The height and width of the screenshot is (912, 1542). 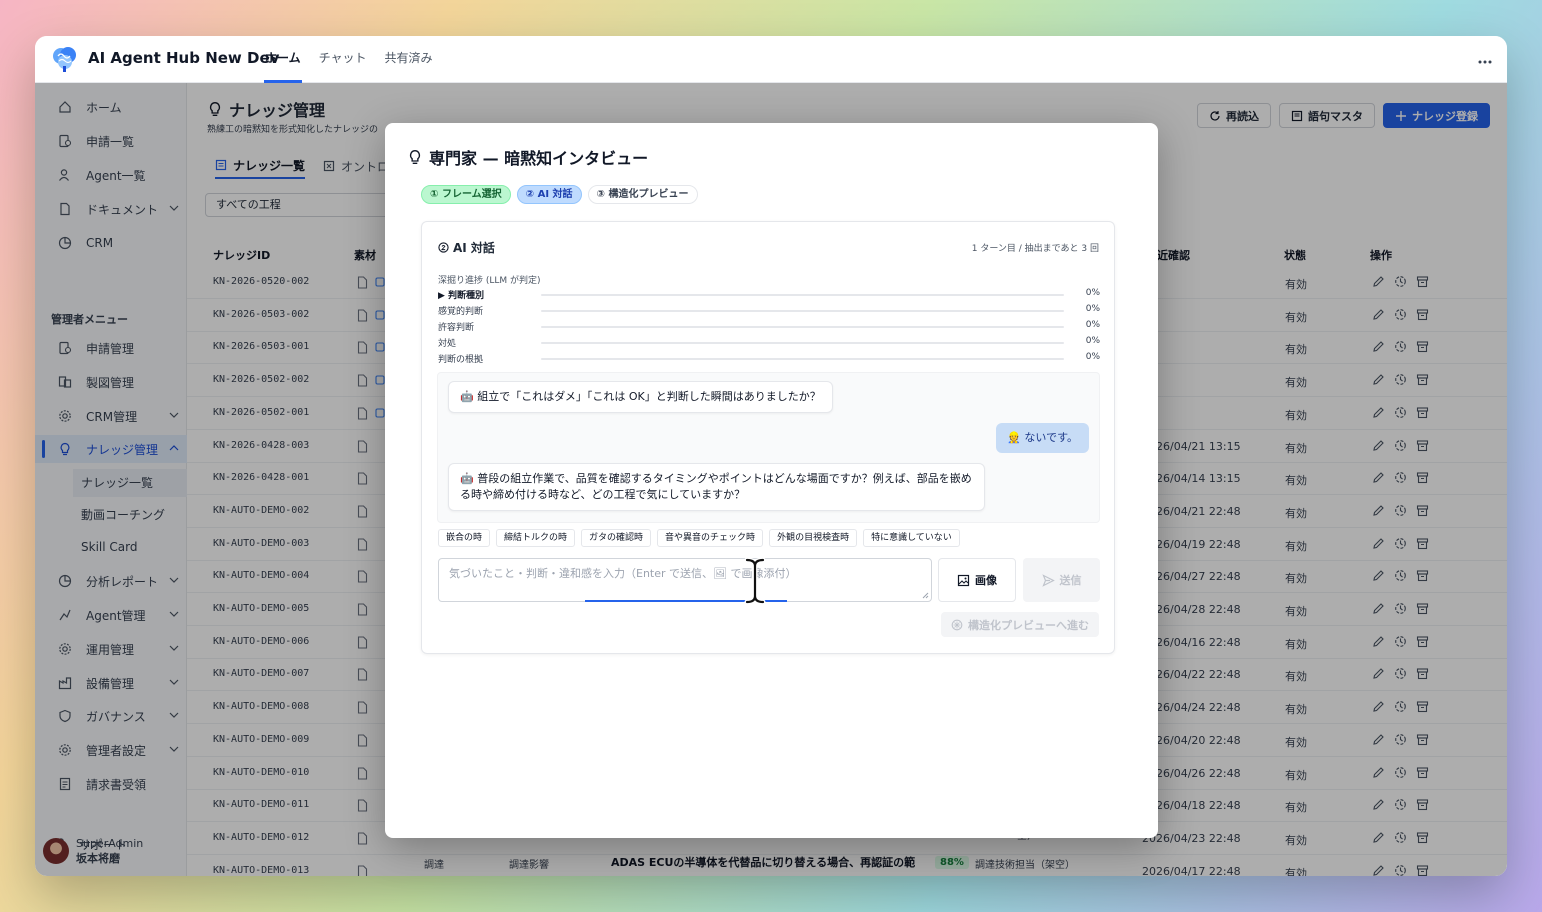 I want to click on progress-label: 判断の根拠, so click(x=461, y=360).